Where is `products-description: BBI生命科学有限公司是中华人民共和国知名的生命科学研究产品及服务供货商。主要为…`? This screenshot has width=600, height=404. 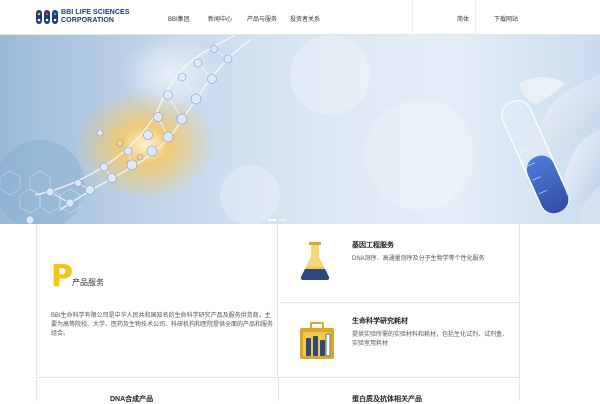 products-description: BBI生命科学有限公司是中华人民共和国知名的生命科学研究产品及服务供货商。主要为… is located at coordinates (162, 325).